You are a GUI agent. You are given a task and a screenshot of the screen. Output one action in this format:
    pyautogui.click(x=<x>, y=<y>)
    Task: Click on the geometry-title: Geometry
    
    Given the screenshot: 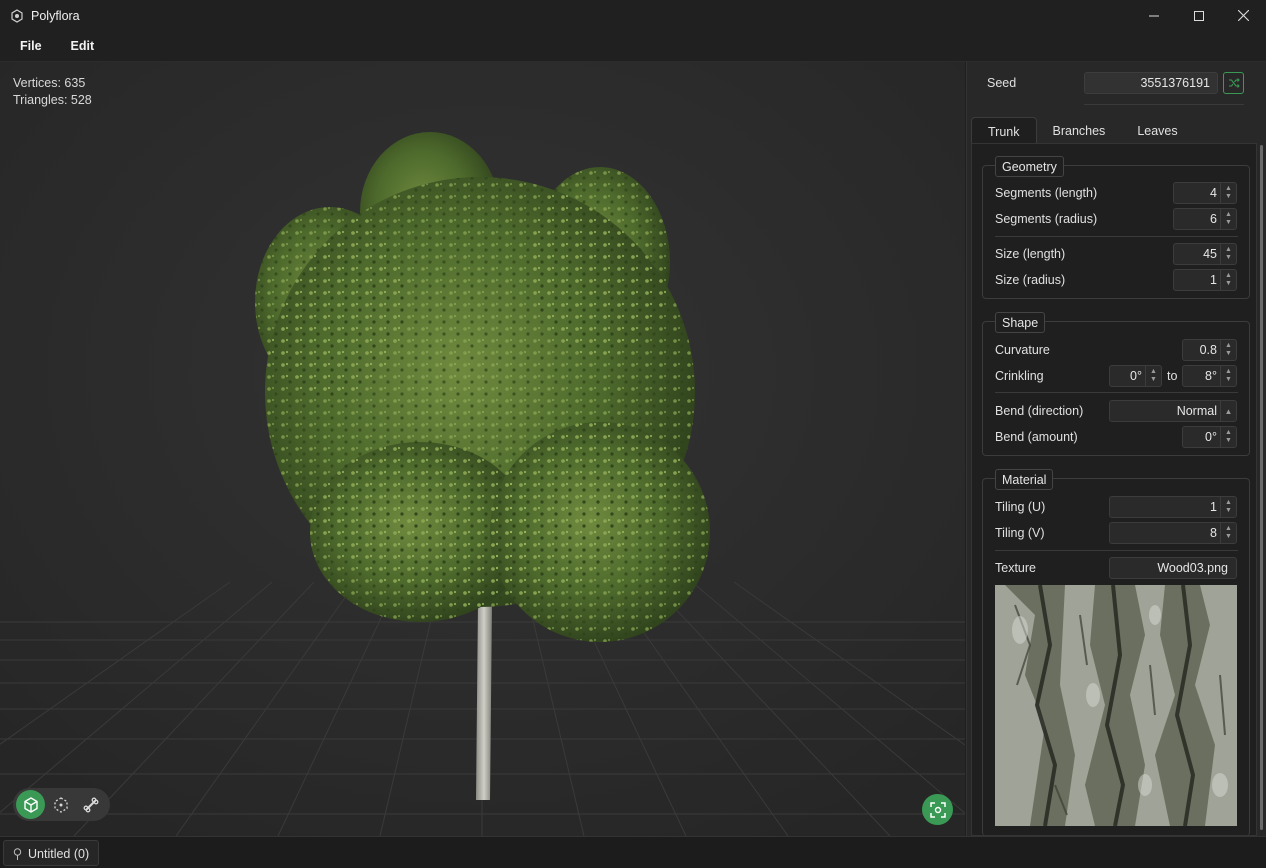 What is the action you would take?
    pyautogui.click(x=1029, y=166)
    